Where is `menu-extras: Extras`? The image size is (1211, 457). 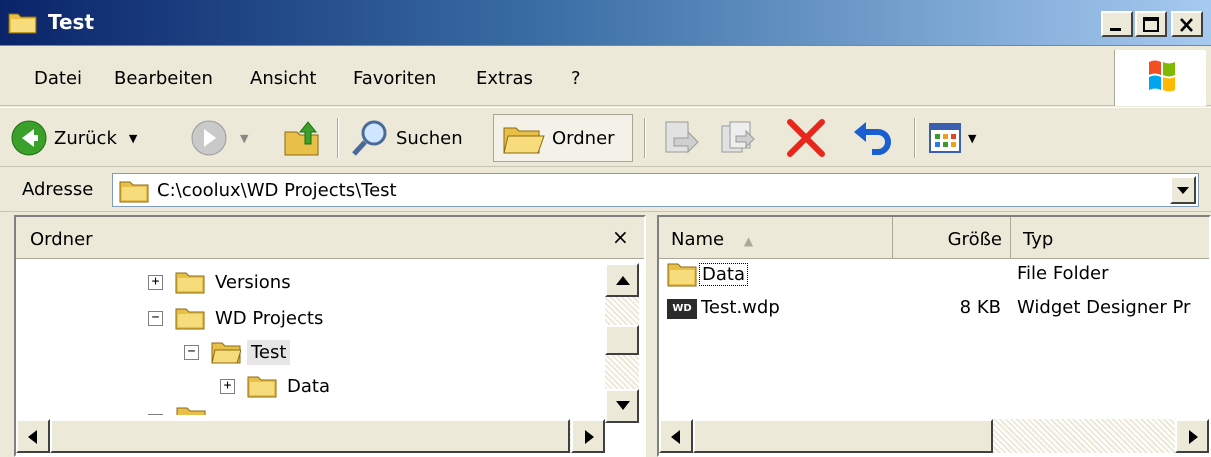 menu-extras: Extras is located at coordinates (504, 78).